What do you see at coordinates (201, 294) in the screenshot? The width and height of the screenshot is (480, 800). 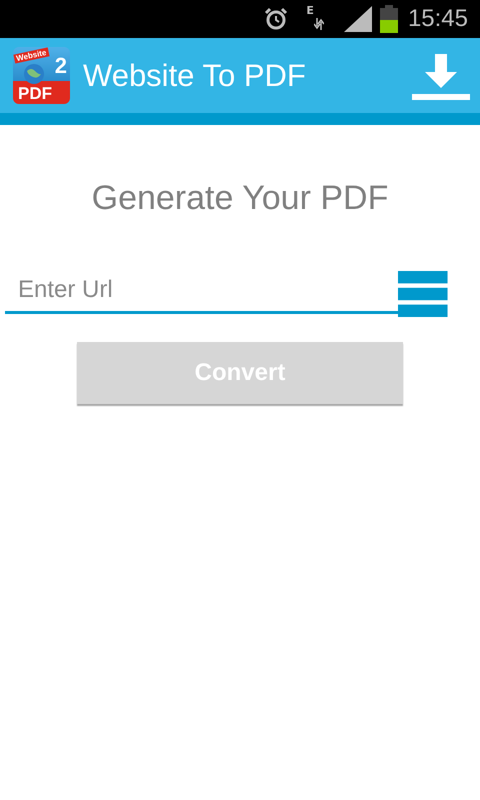 I see `url-field: Enter Url` at bounding box center [201, 294].